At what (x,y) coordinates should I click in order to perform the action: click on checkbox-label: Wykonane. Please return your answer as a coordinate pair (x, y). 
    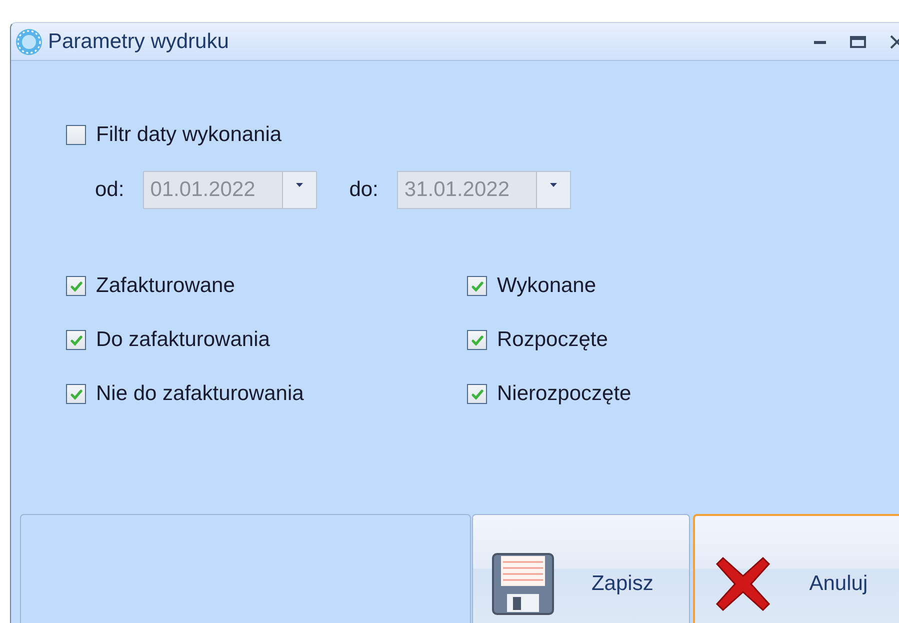
    Looking at the image, I should click on (546, 286).